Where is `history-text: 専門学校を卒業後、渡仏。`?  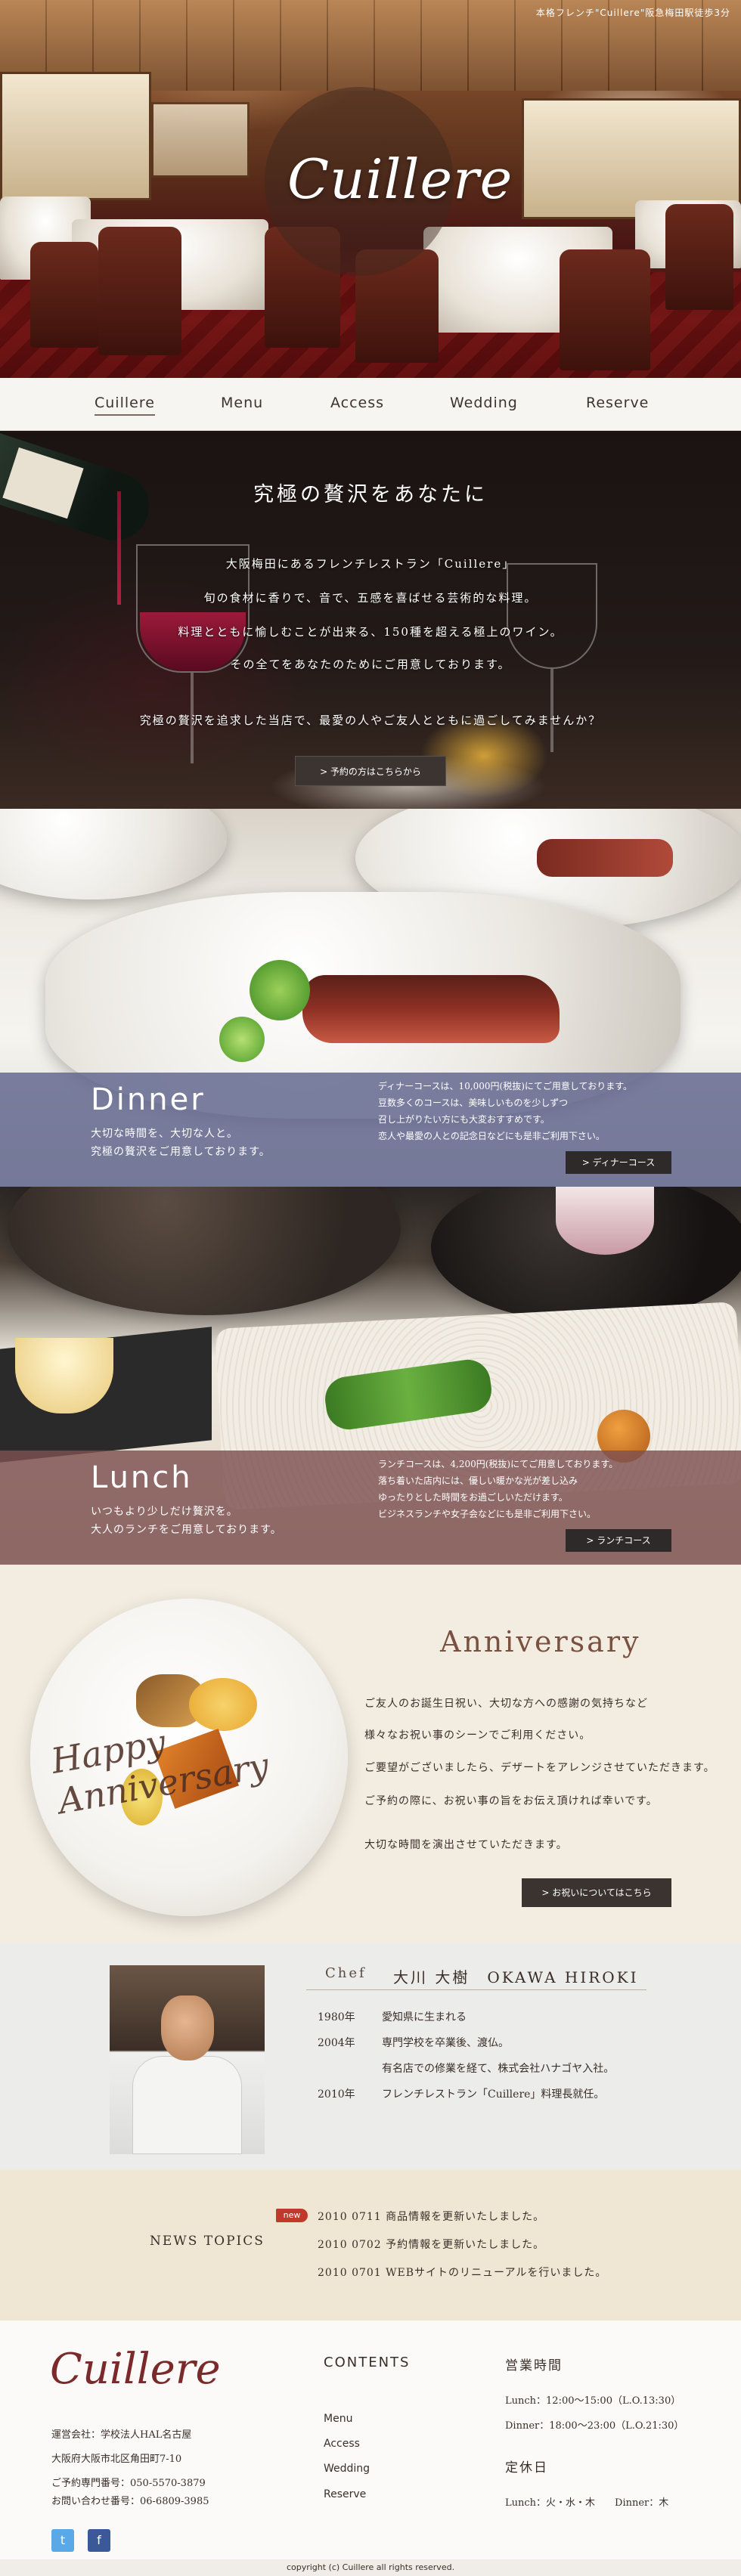 history-text: 専門学校を卒業後、渡仏。 is located at coordinates (446, 2043).